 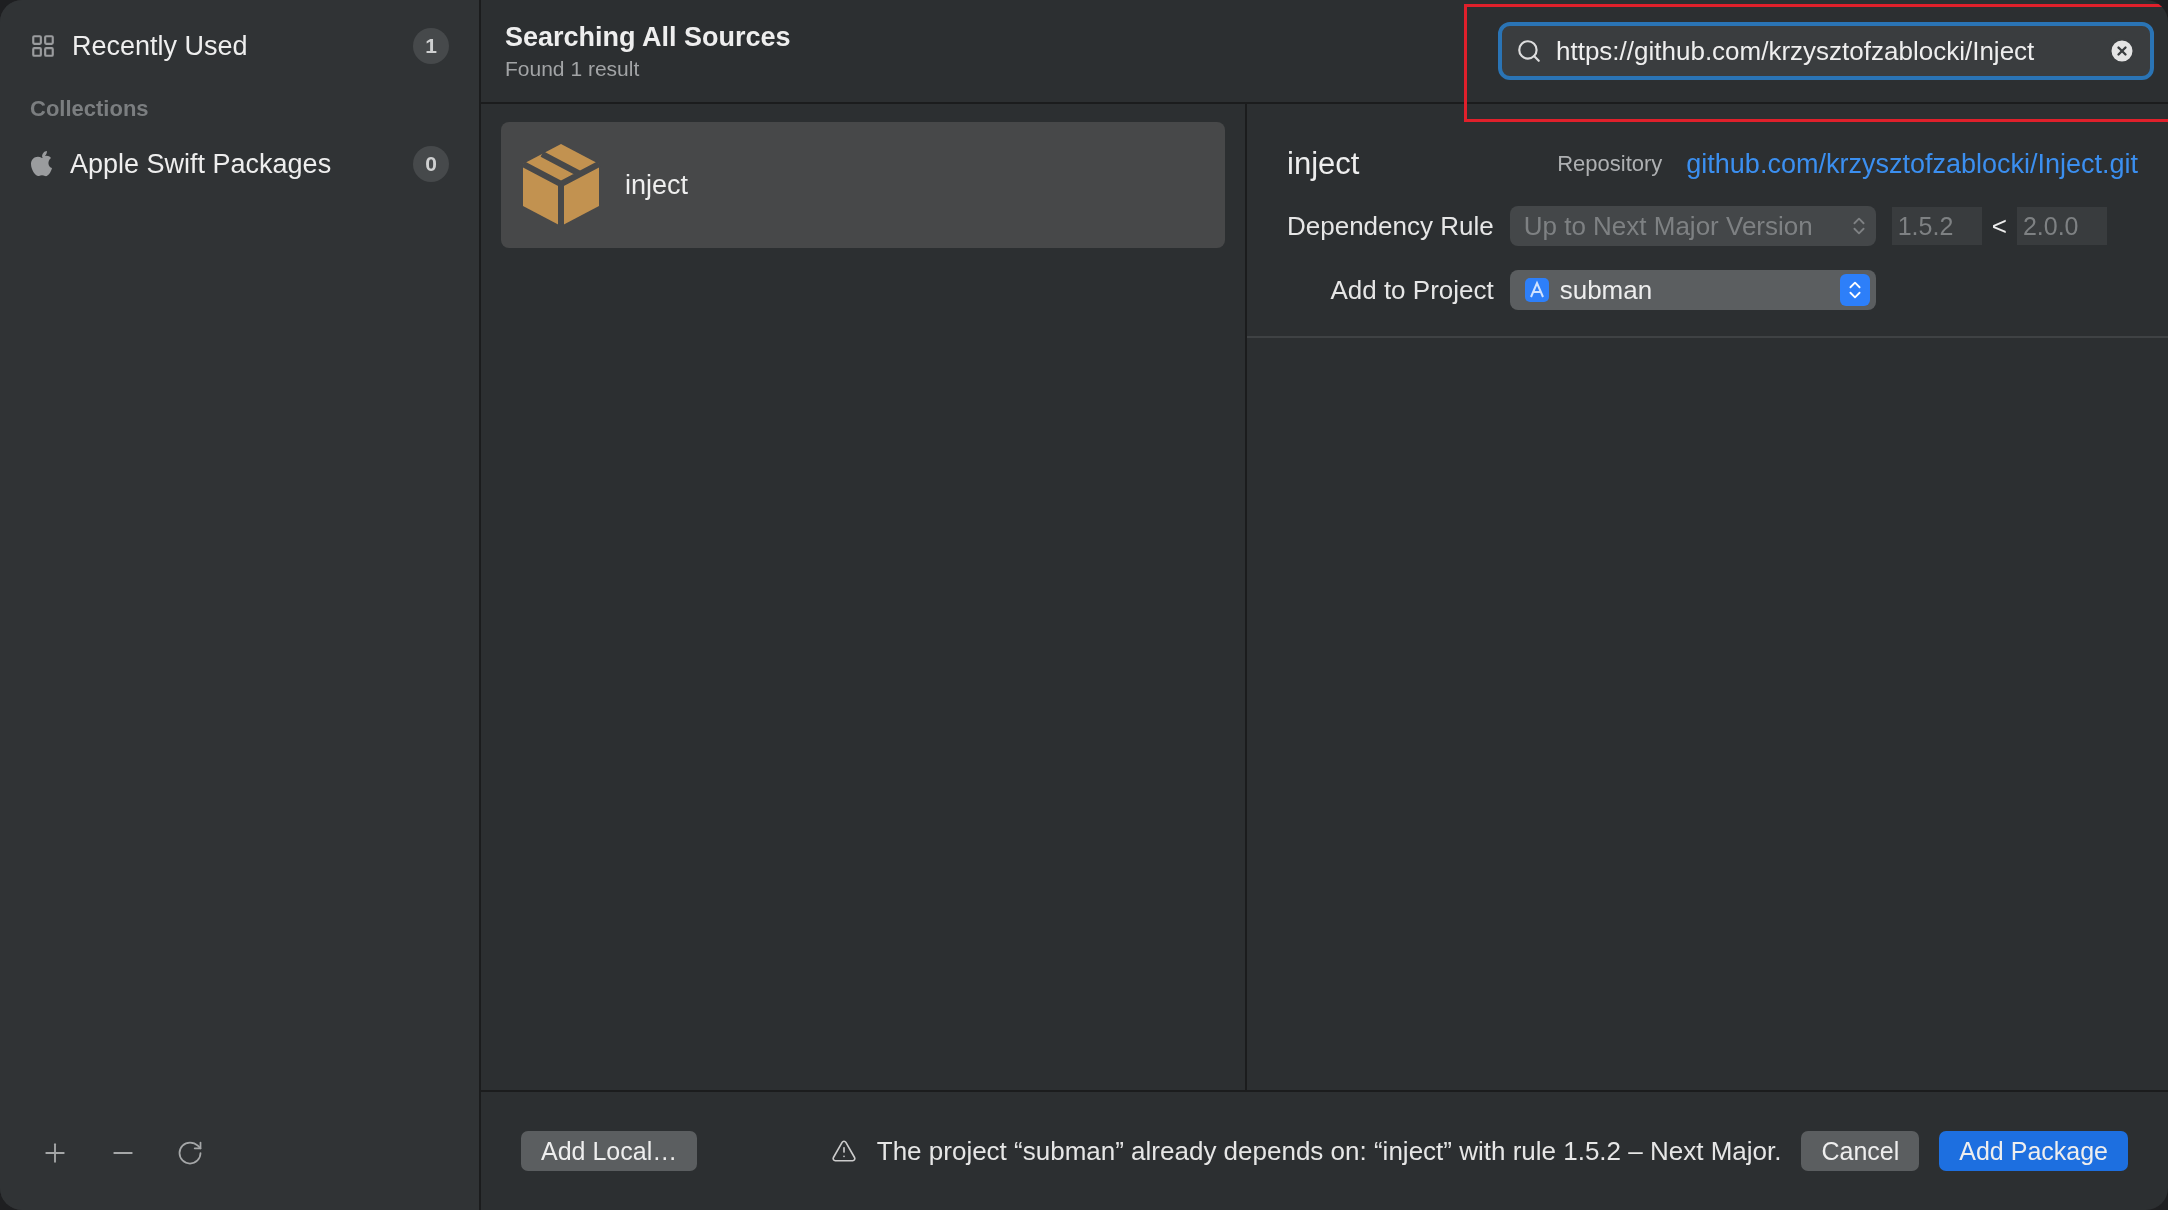 What do you see at coordinates (1912, 164) in the screenshot?
I see `repository-link: github.com/krzysztofzablocki/Inject.git` at bounding box center [1912, 164].